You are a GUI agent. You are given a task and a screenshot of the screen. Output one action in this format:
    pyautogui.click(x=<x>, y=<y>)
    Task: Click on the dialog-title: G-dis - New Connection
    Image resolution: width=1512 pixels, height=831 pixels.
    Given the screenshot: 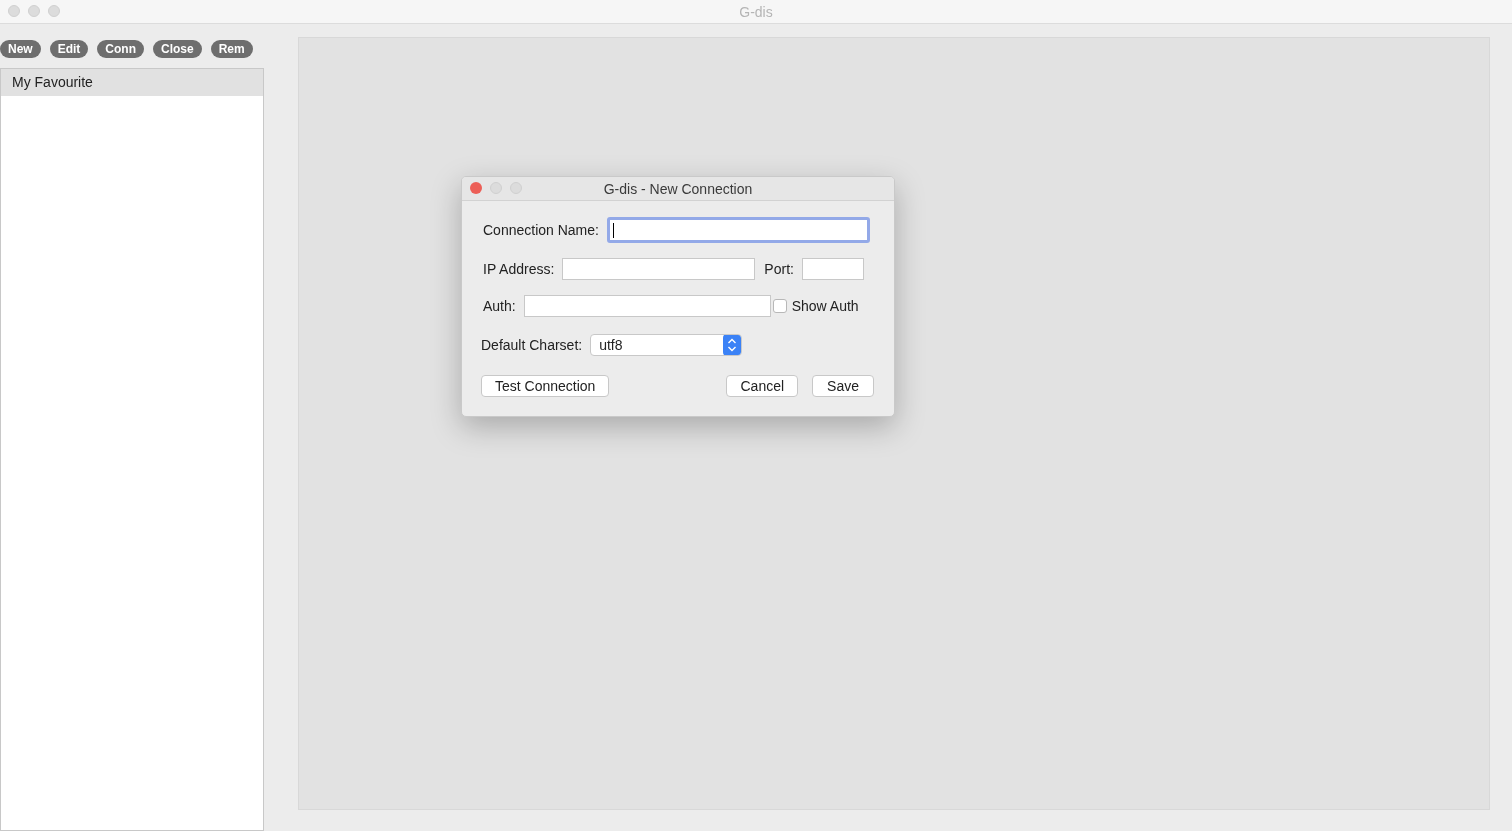 What is the action you would take?
    pyautogui.click(x=678, y=188)
    